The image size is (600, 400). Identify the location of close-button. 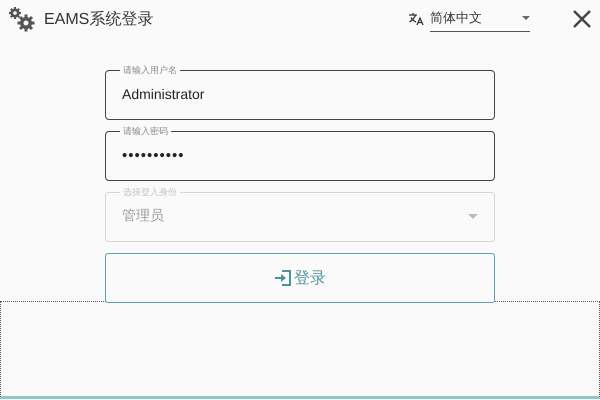
(582, 19).